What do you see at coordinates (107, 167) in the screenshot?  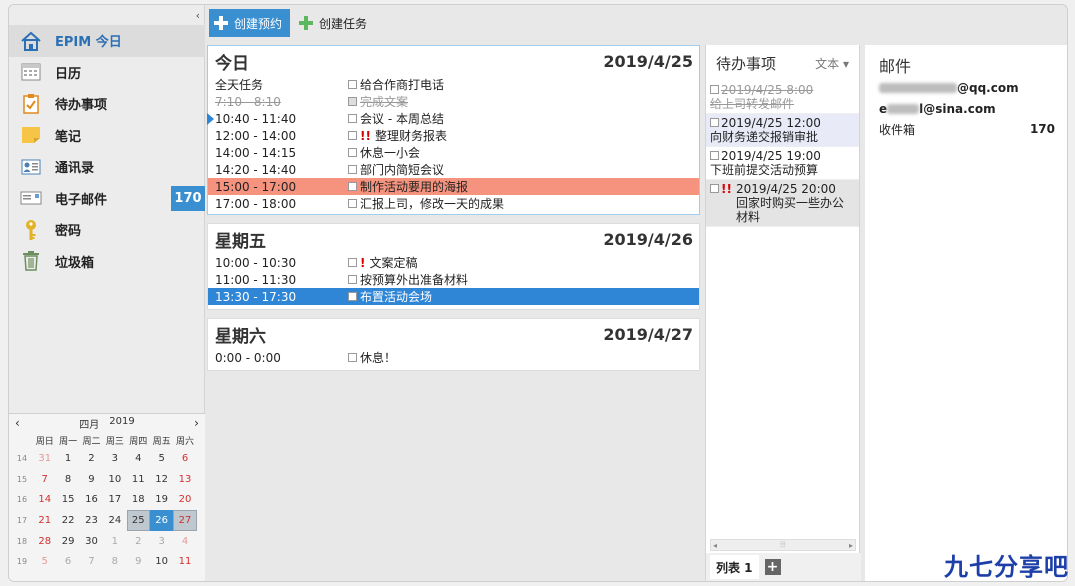 I see `sidebar-item-contacts: 通讯录` at bounding box center [107, 167].